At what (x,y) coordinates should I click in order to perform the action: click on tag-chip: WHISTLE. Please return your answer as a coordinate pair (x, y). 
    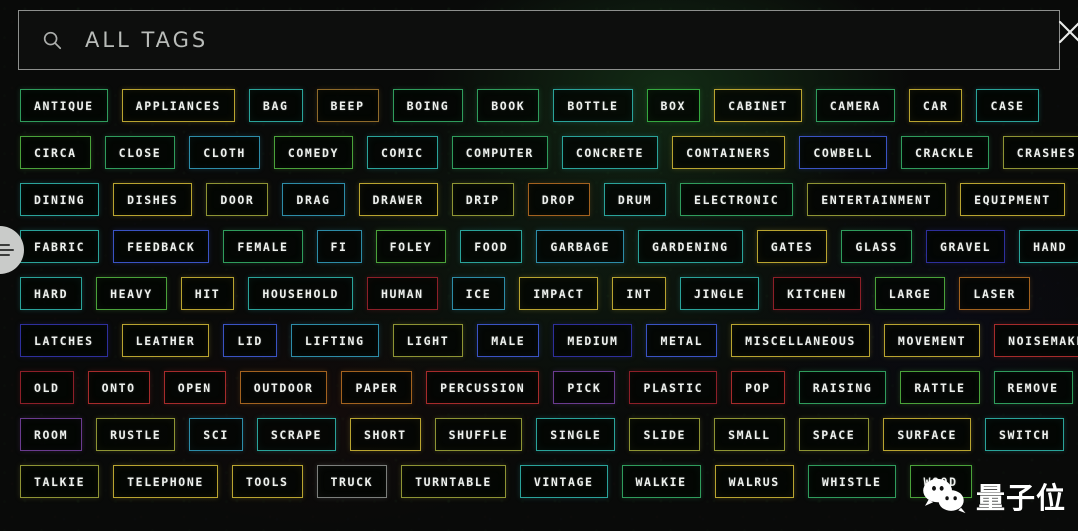
    Looking at the image, I should click on (851, 481).